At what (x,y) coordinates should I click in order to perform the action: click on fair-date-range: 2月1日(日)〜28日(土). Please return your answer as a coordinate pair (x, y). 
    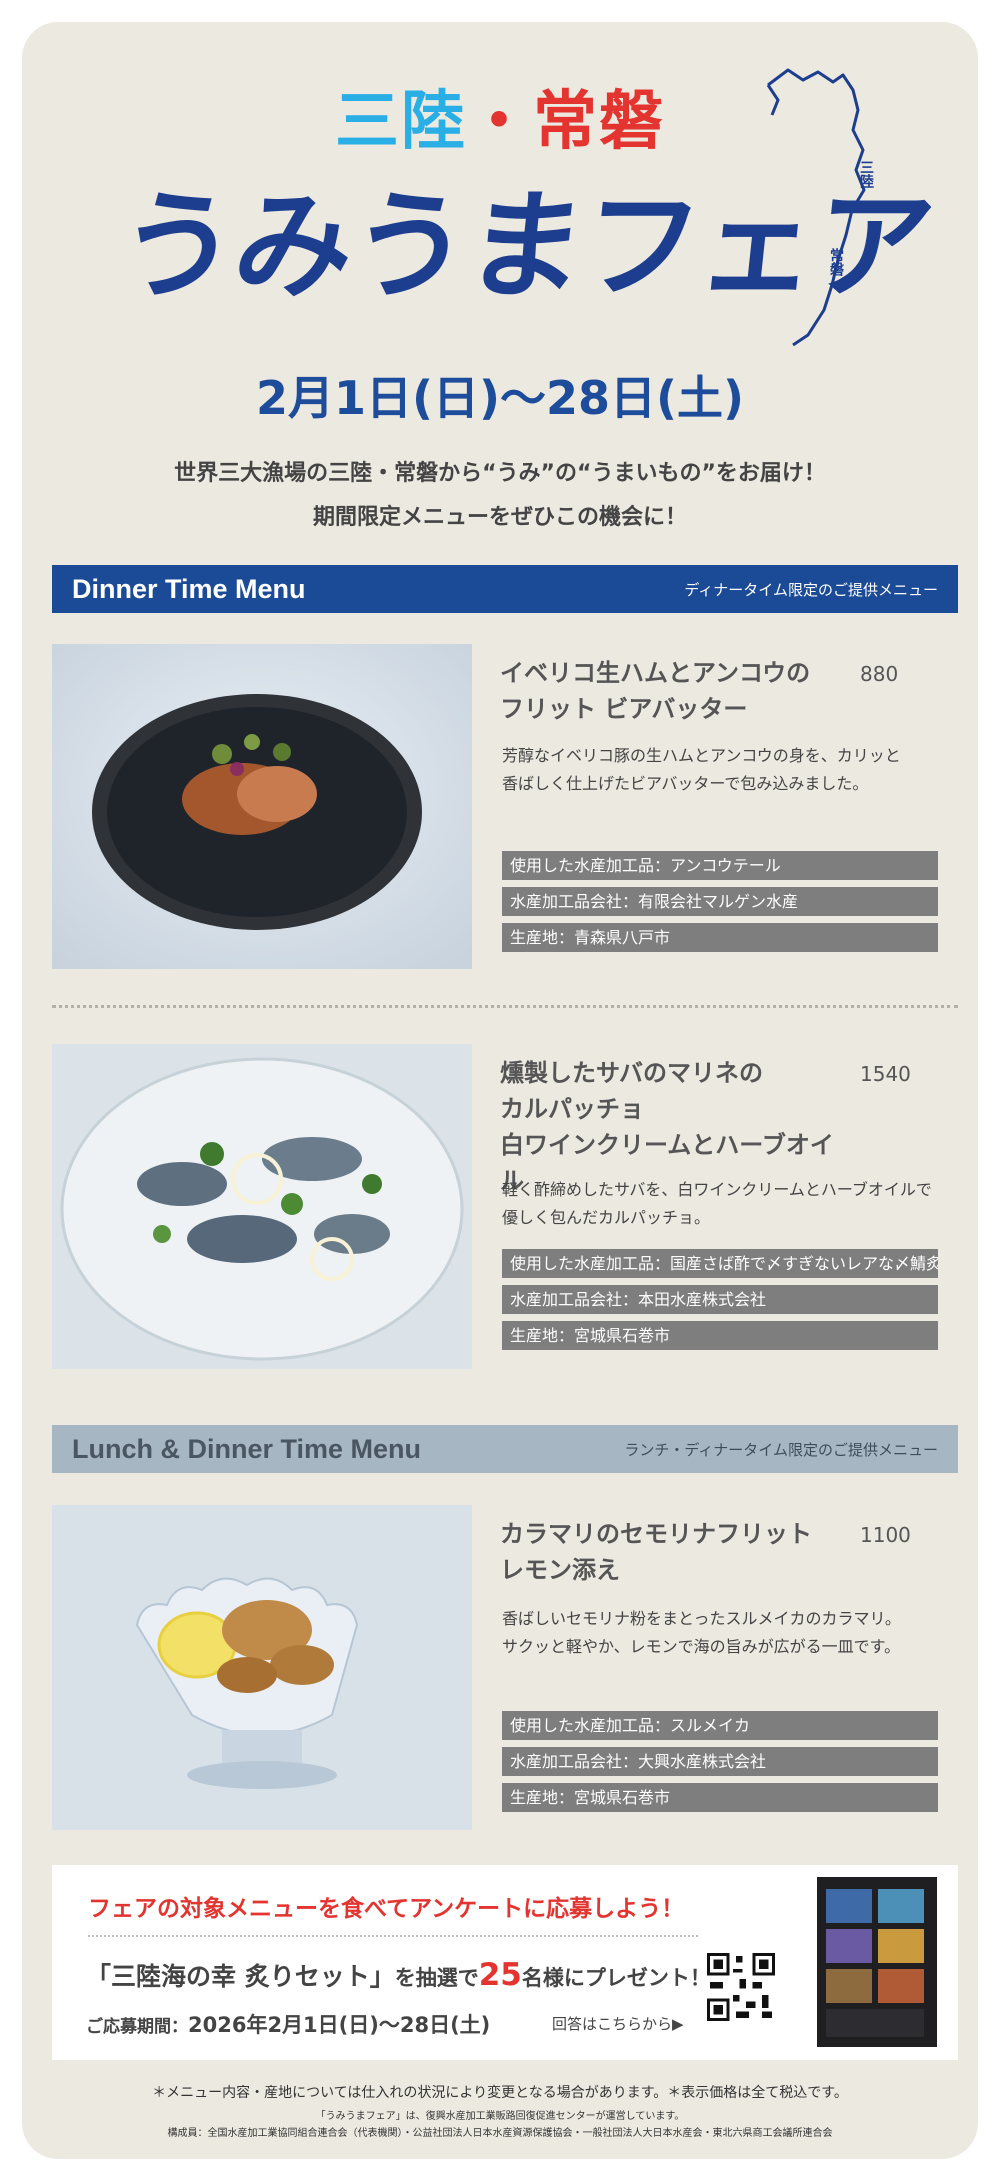
    Looking at the image, I should click on (500, 398).